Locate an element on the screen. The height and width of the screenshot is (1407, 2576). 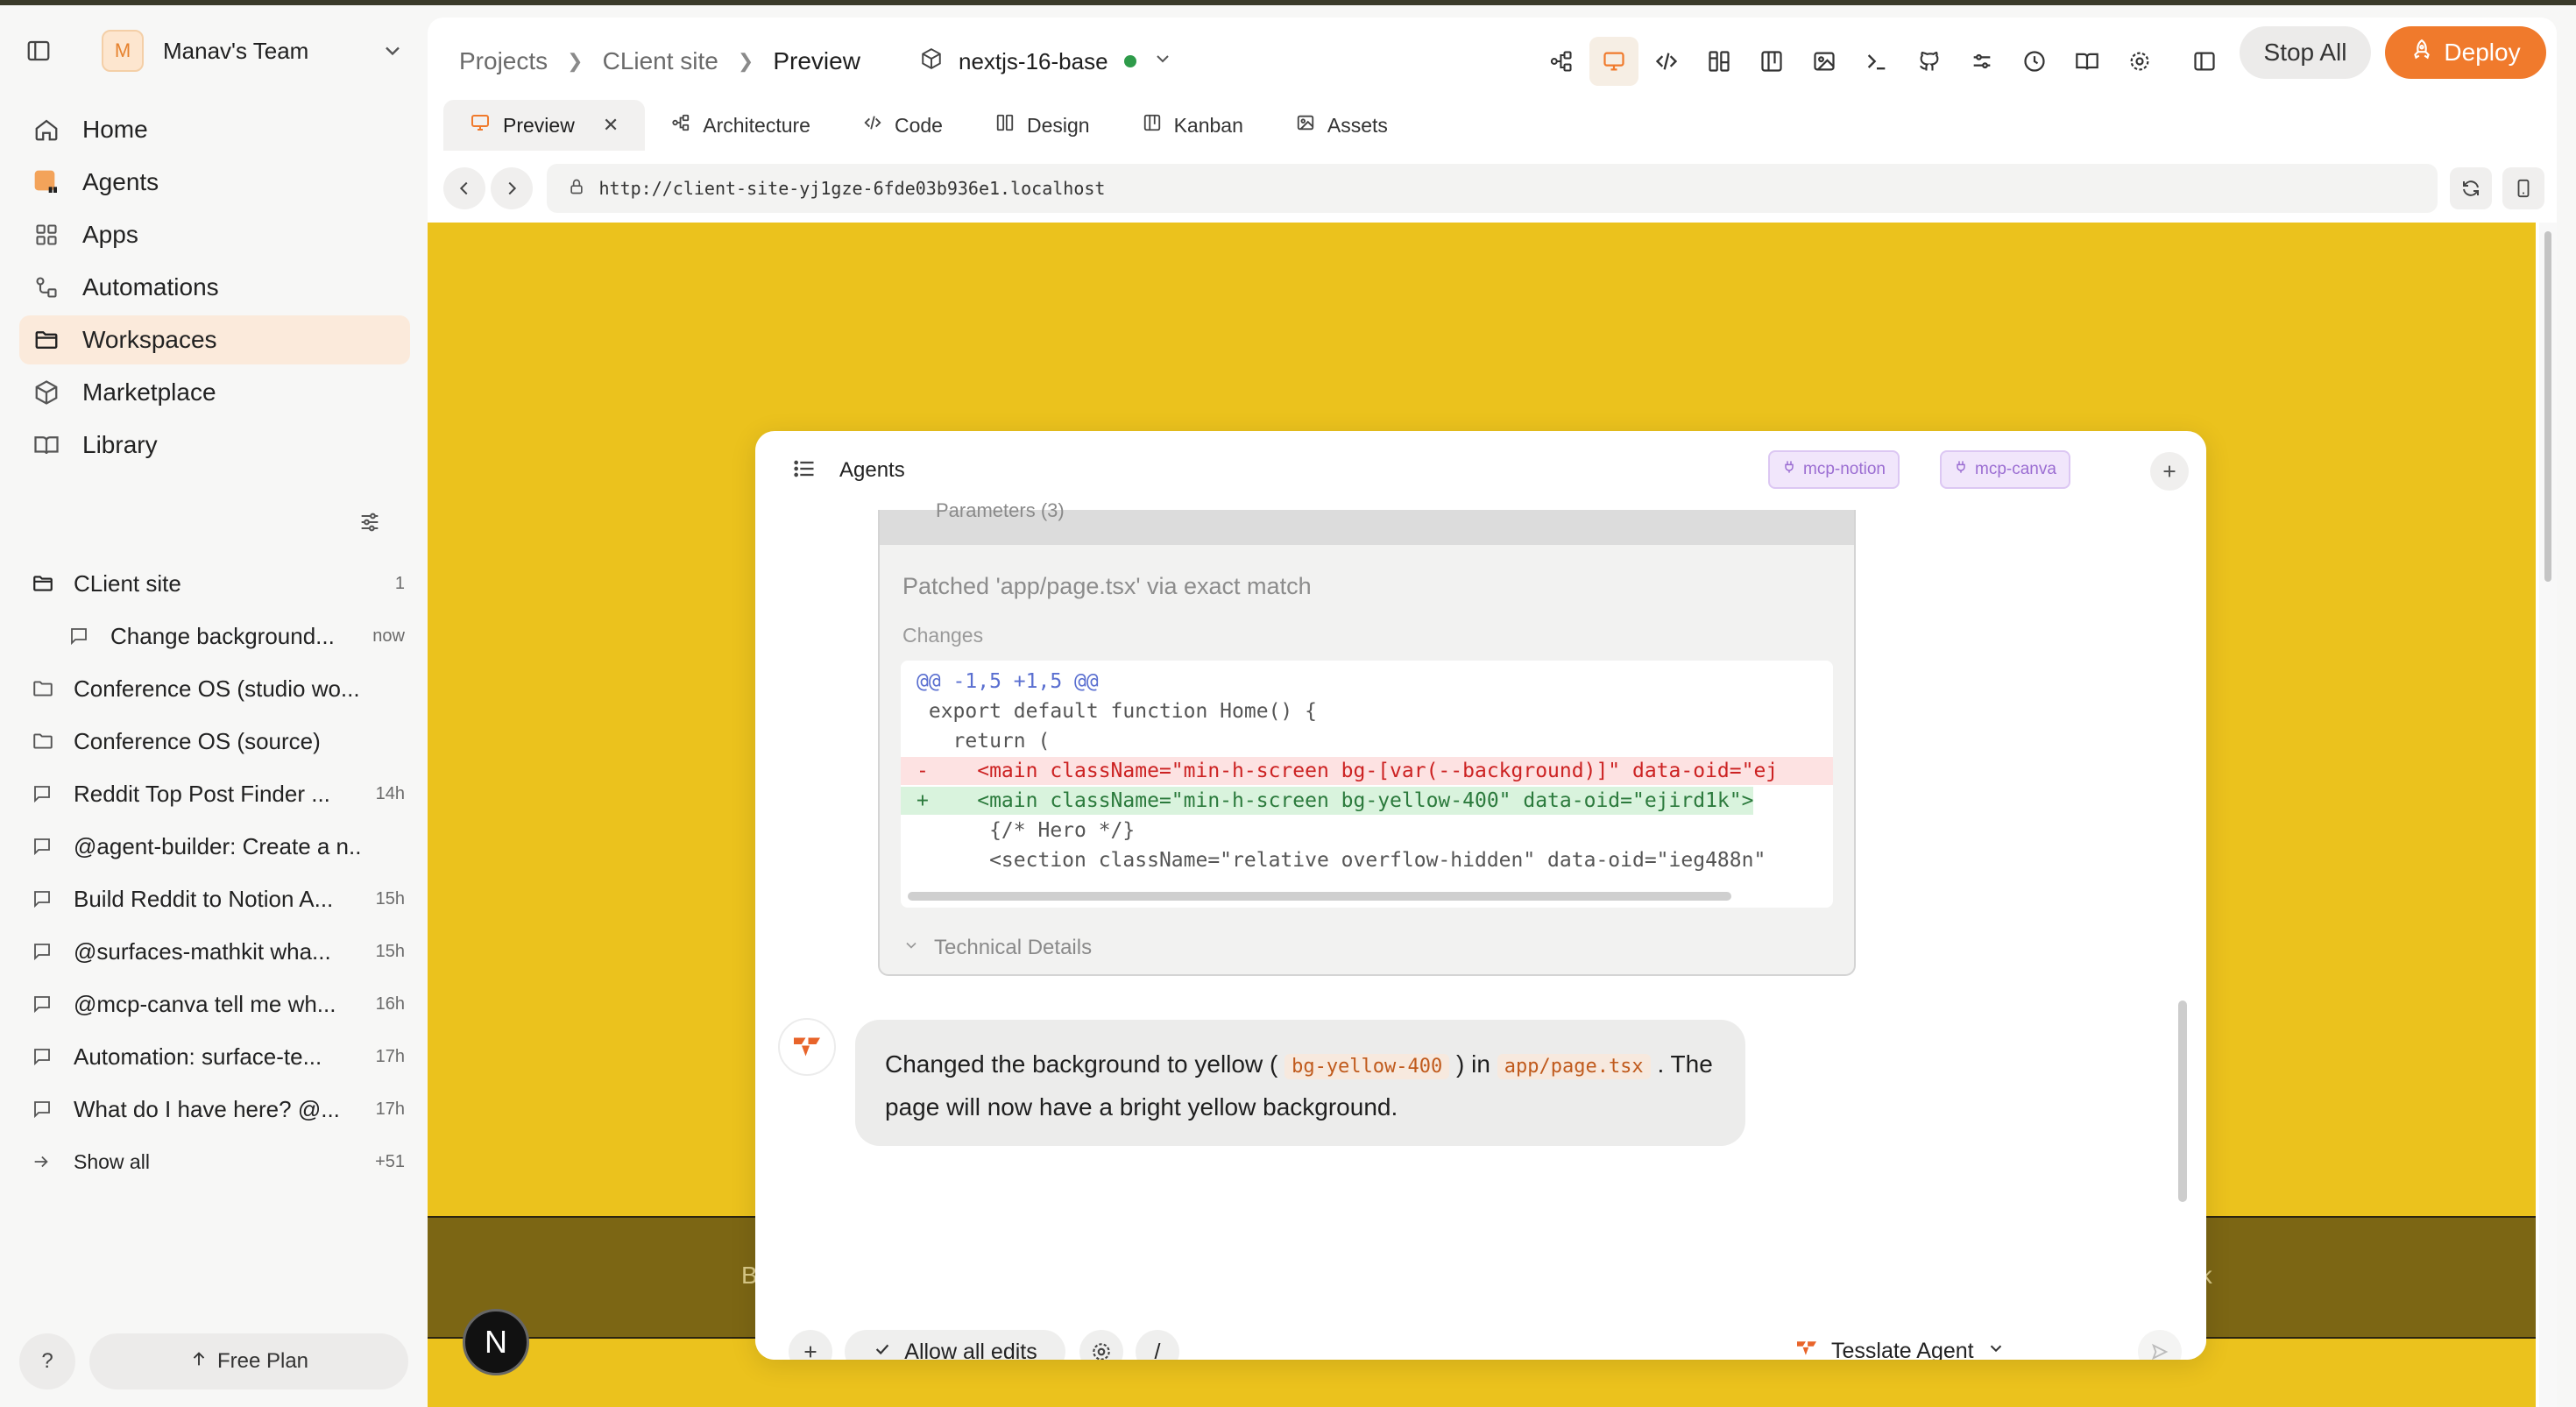
gear-icon is located at coordinates (1101, 1351).